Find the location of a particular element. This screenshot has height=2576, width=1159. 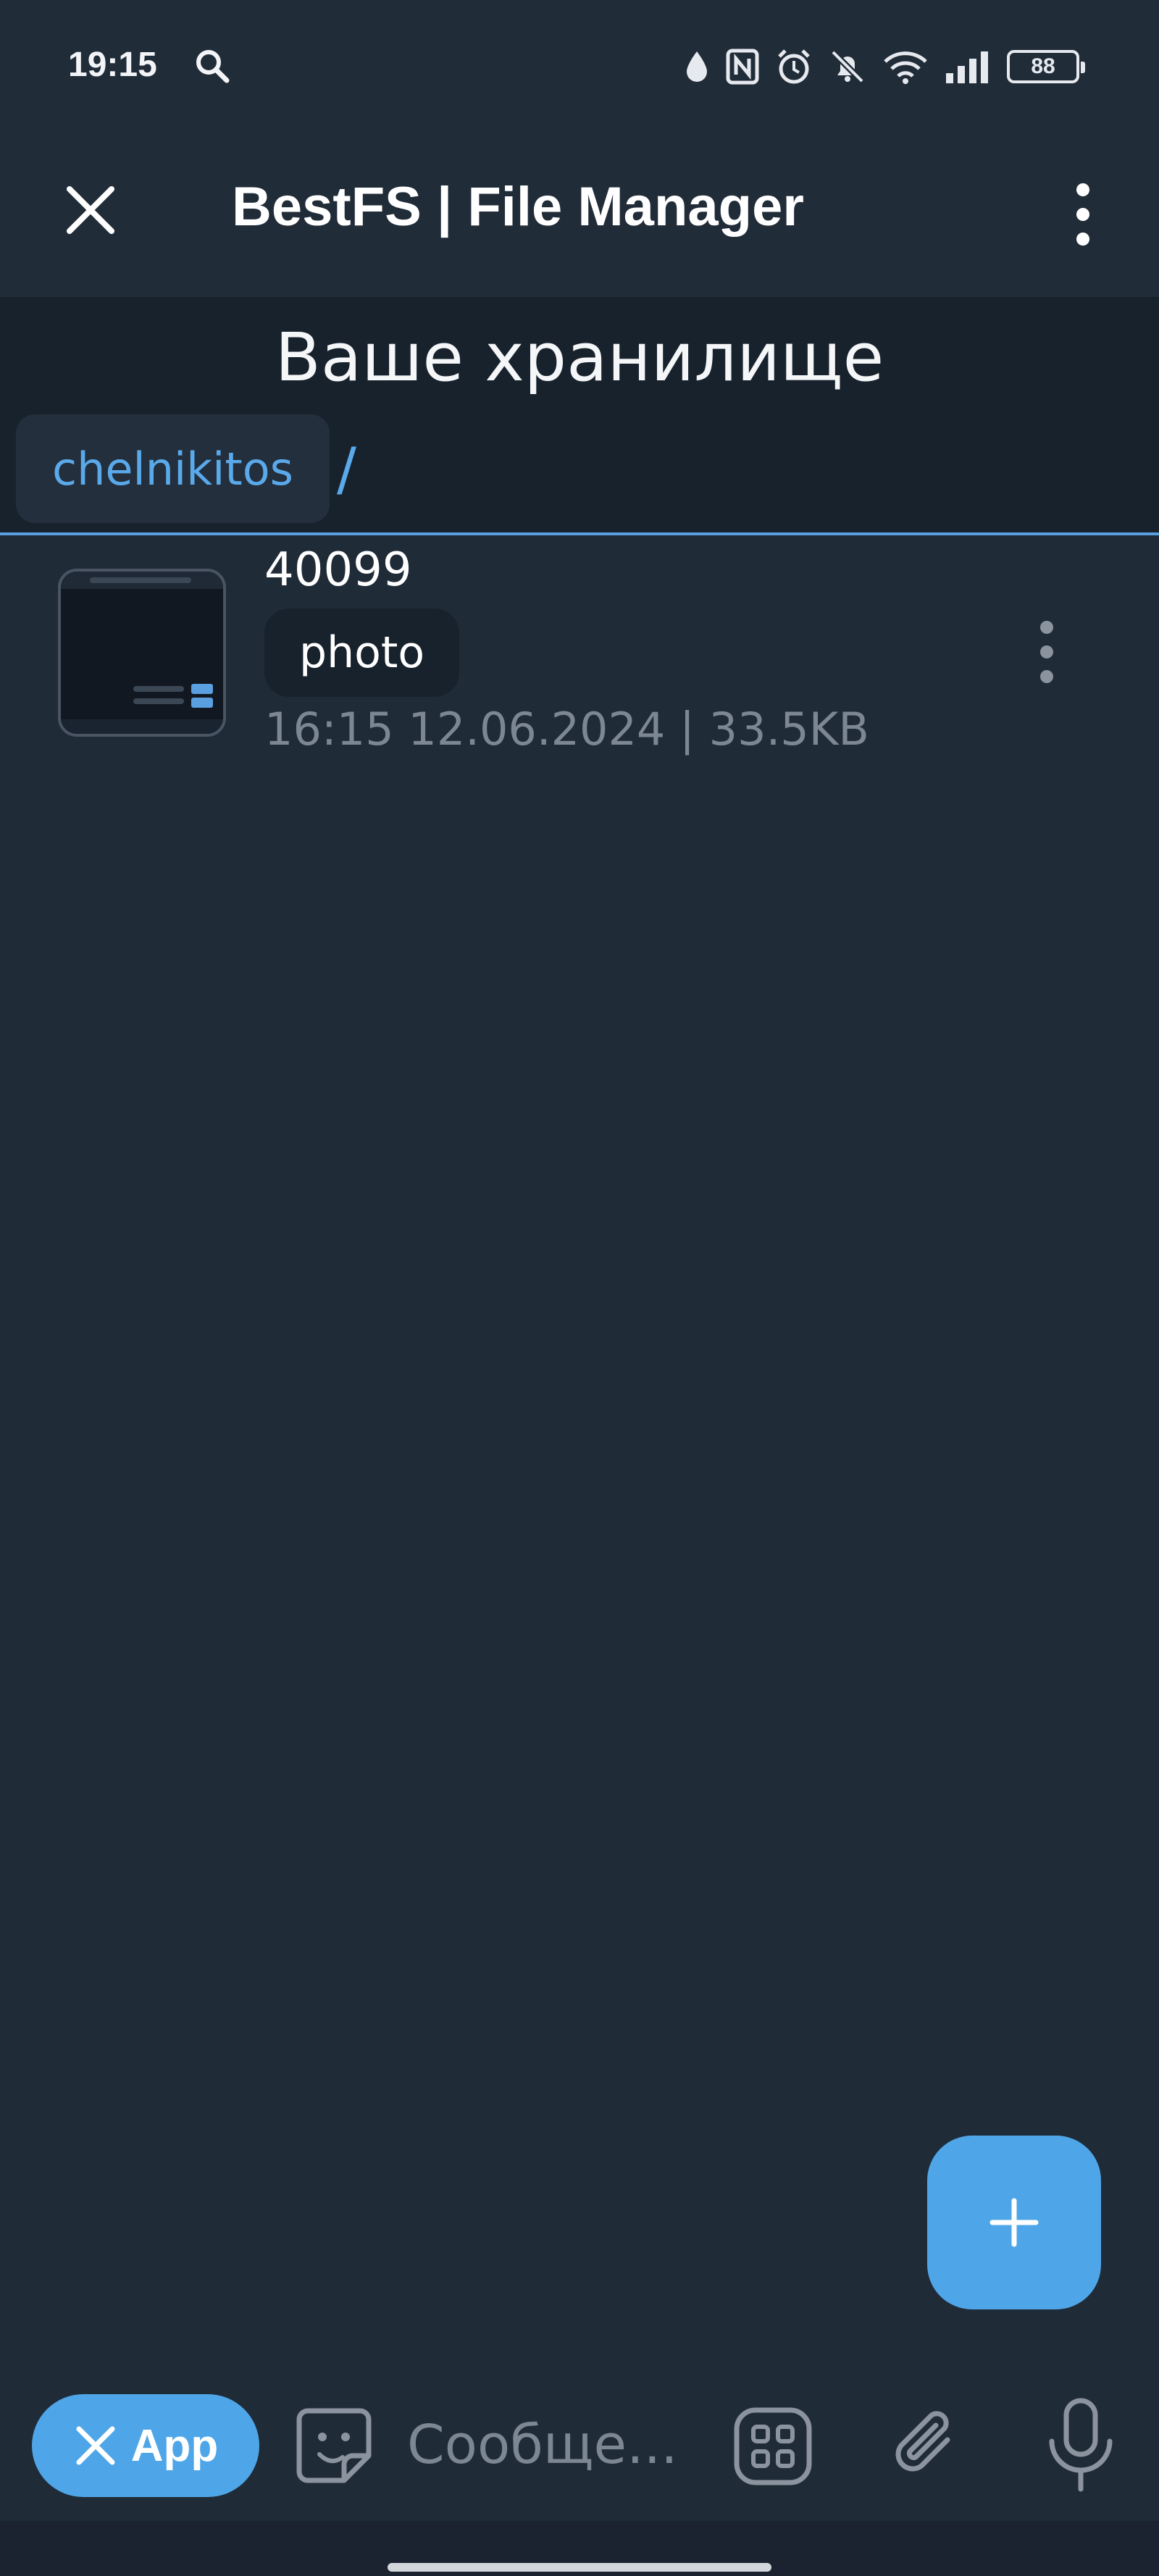

battery-level: 88 is located at coordinates (1043, 66).